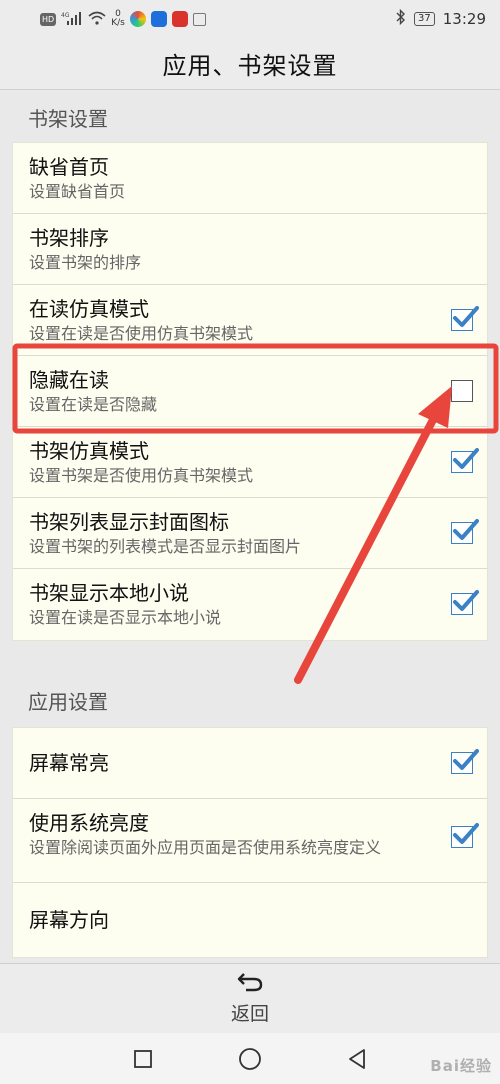  I want to click on reading-simulation-checkbox, so click(465, 318).